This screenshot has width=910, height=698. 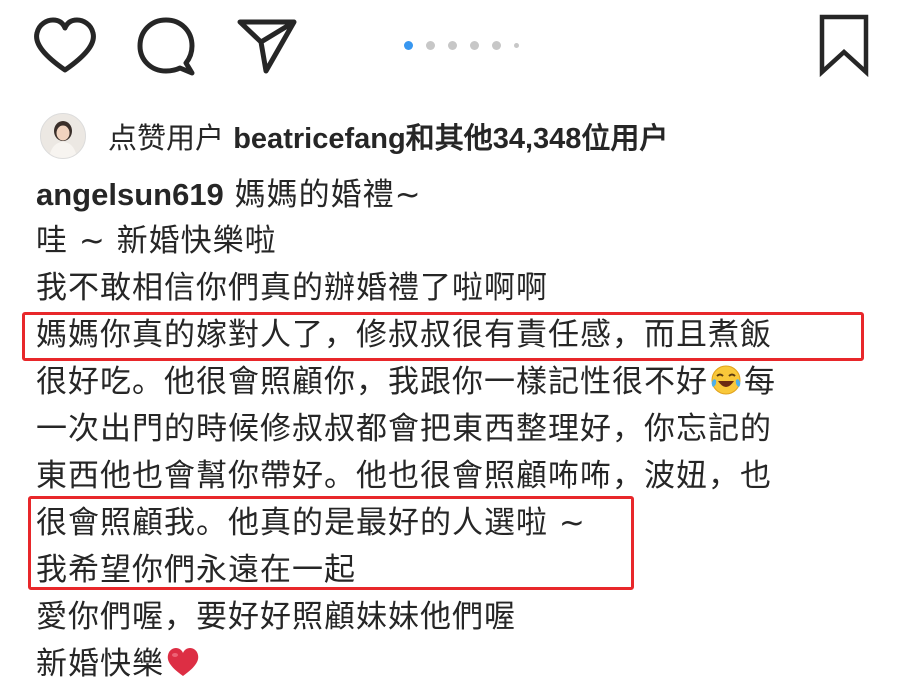 What do you see at coordinates (100, 664) in the screenshot?
I see `caption-text: 新婚快樂` at bounding box center [100, 664].